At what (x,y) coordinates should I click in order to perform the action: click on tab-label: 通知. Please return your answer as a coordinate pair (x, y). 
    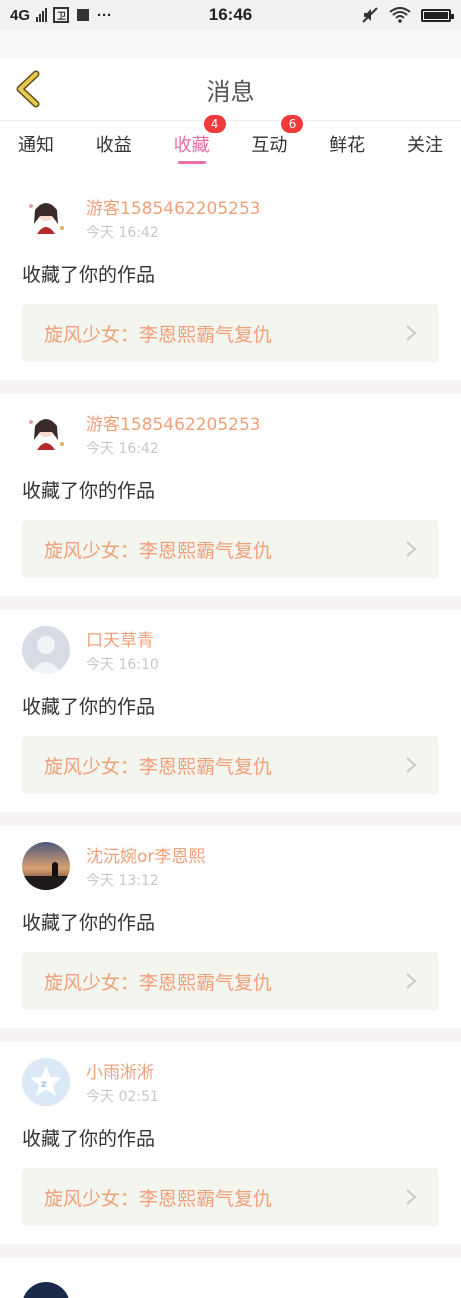
    Looking at the image, I should click on (36, 145).